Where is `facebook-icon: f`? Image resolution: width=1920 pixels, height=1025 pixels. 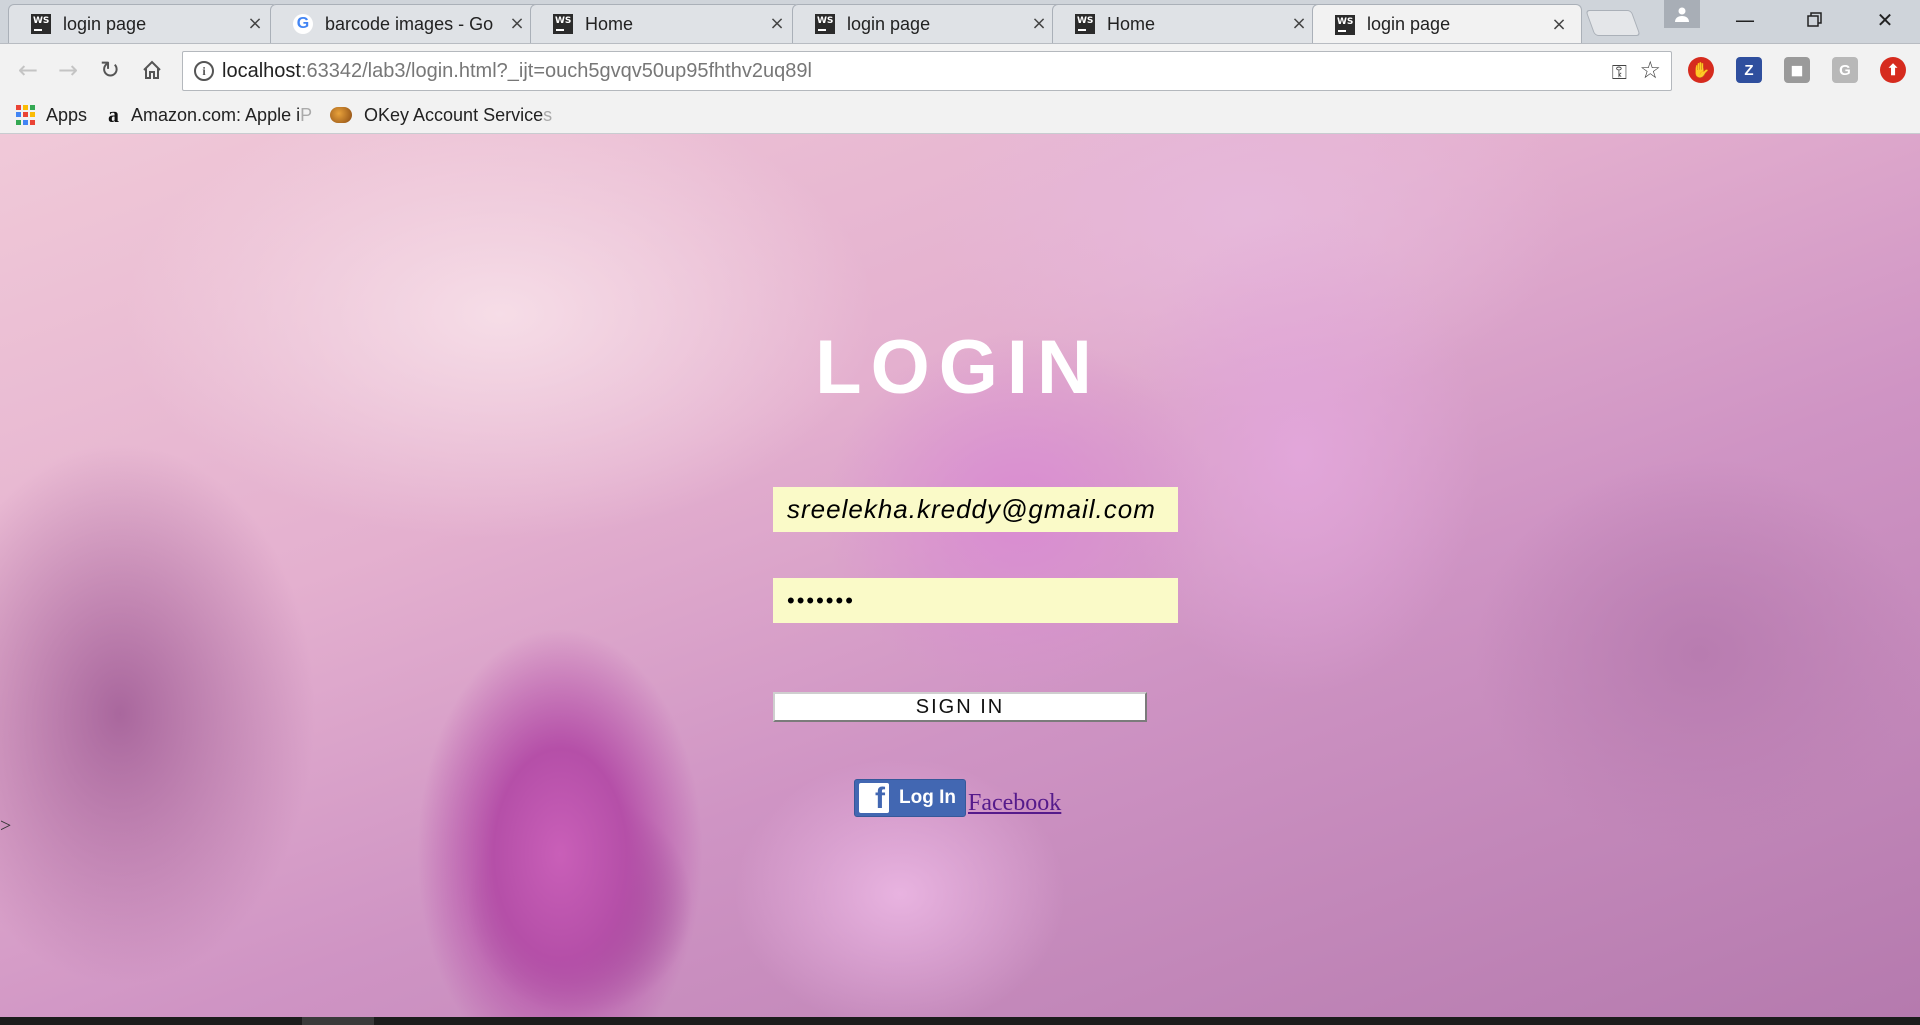
facebook-icon: f is located at coordinates (874, 798).